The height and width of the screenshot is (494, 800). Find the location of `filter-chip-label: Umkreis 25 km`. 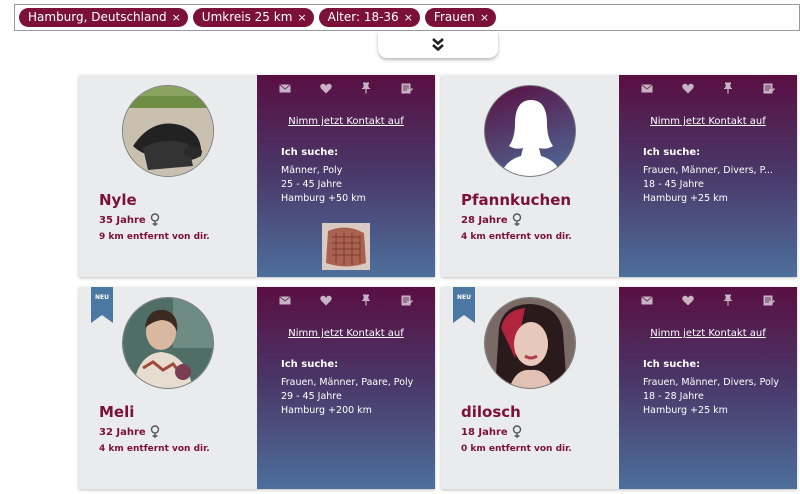

filter-chip-label: Umkreis 25 km is located at coordinates (247, 17).